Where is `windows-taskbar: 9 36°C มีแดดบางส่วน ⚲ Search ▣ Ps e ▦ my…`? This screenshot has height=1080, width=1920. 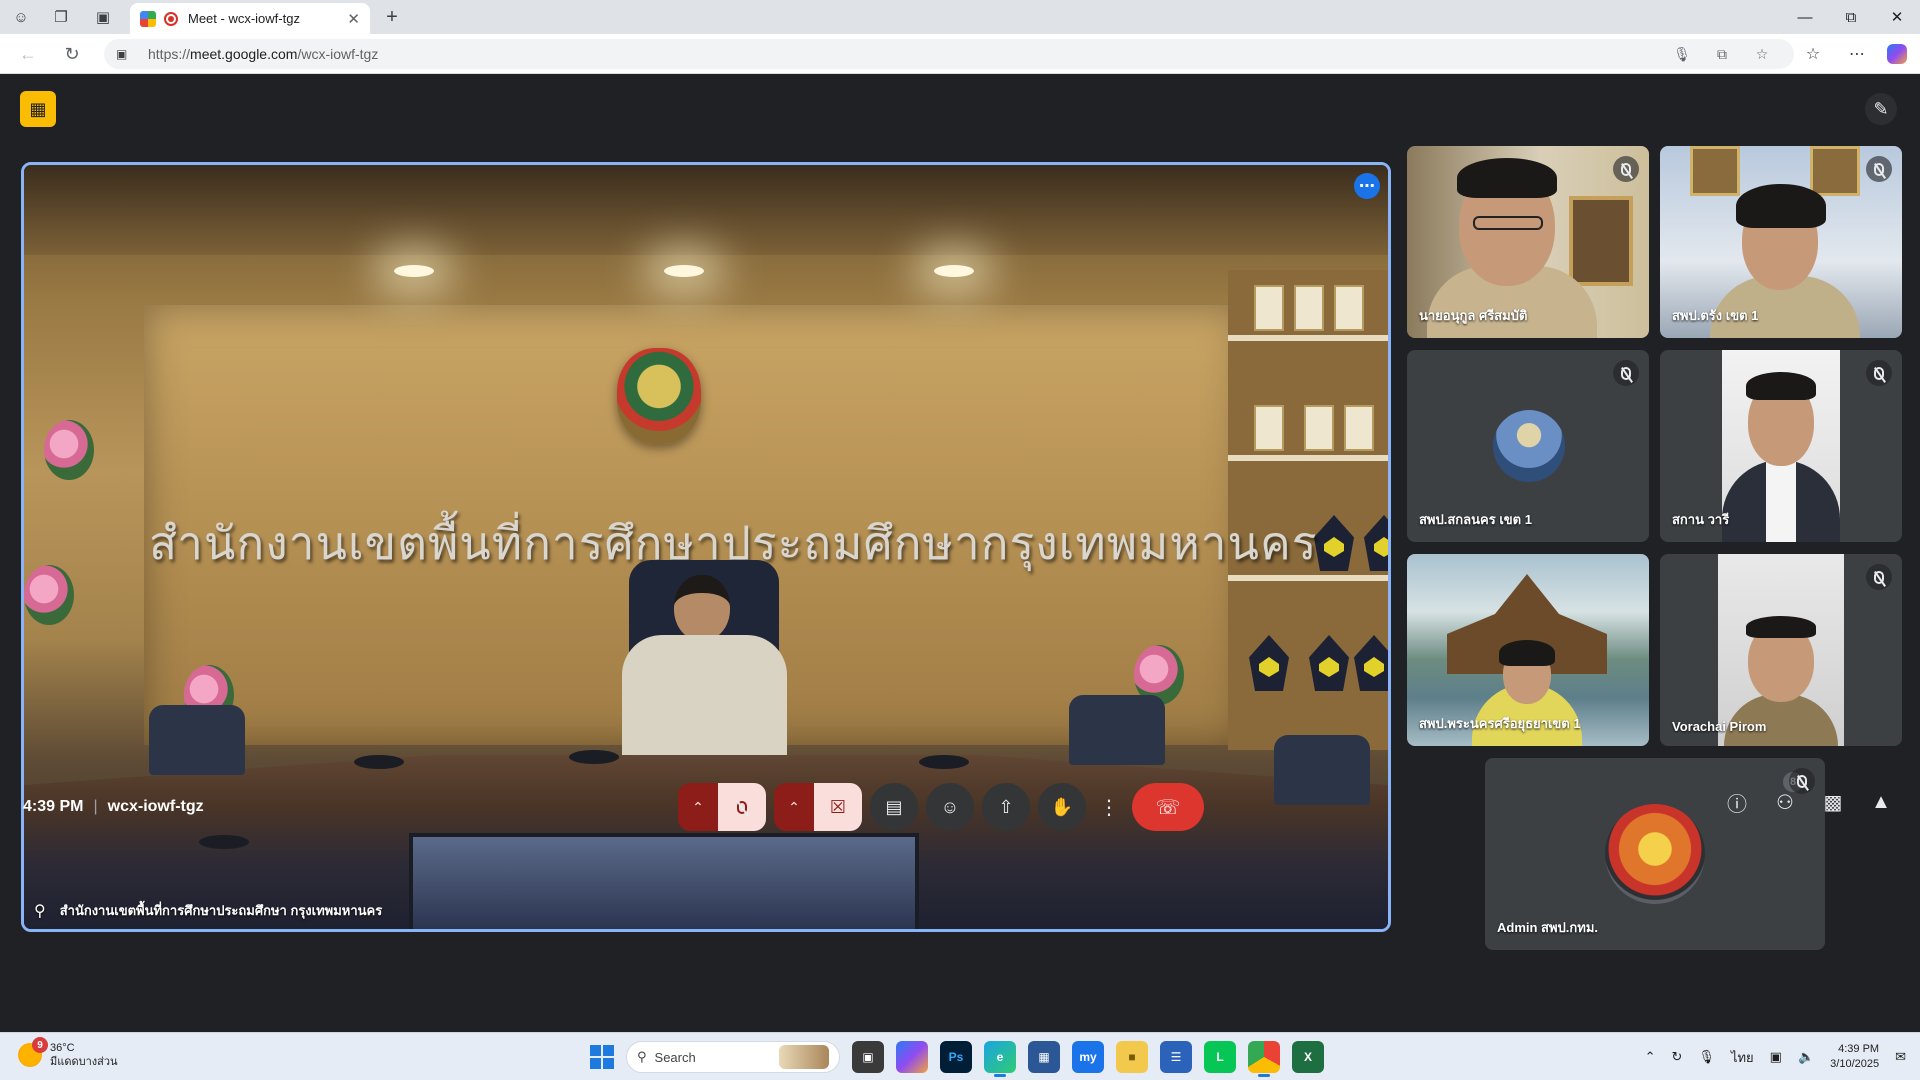 windows-taskbar: 9 36°C มีแดดบางส่วน ⚲ Search ▣ Ps e ▦ my… is located at coordinates (960, 1056).